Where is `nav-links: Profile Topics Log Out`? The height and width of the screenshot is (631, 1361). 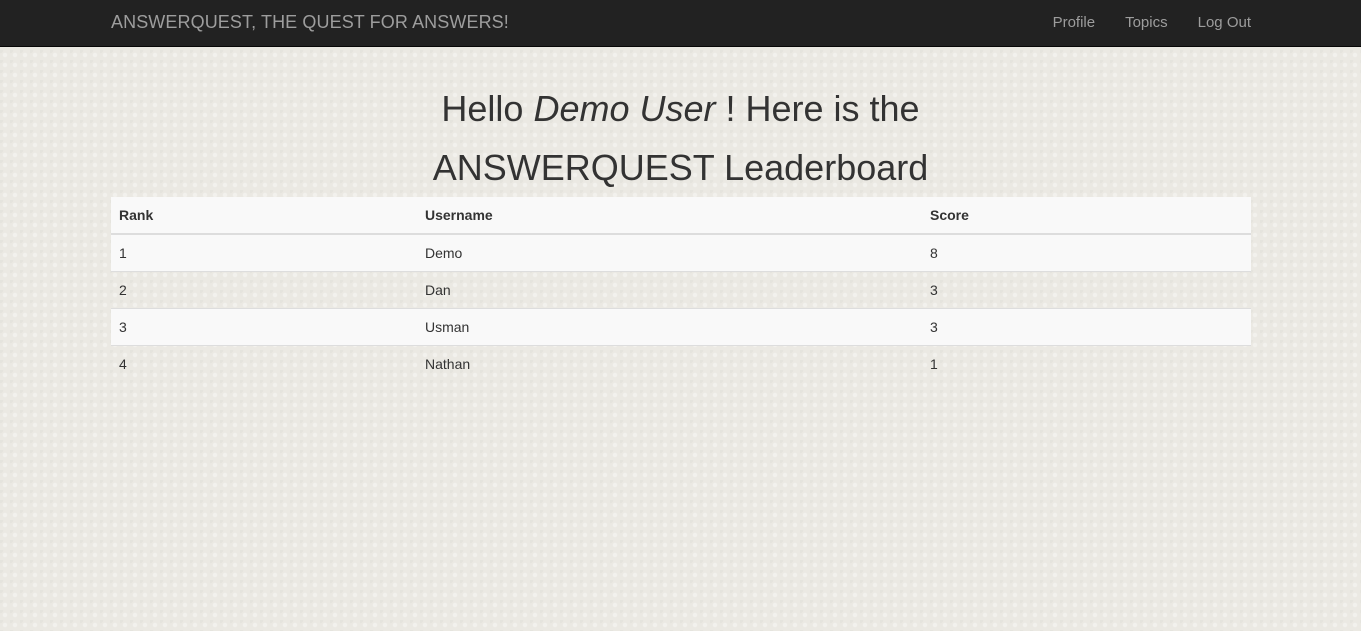
nav-links: Profile Topics Log Out is located at coordinates (1137, 23).